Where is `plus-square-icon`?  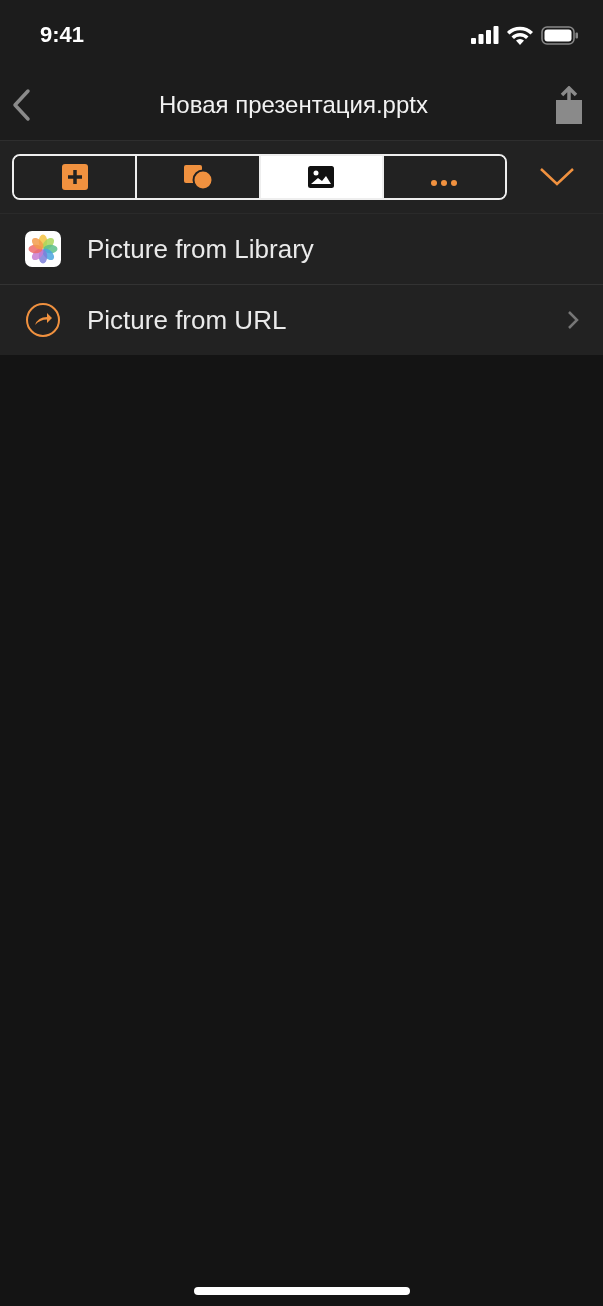 plus-square-icon is located at coordinates (74, 177).